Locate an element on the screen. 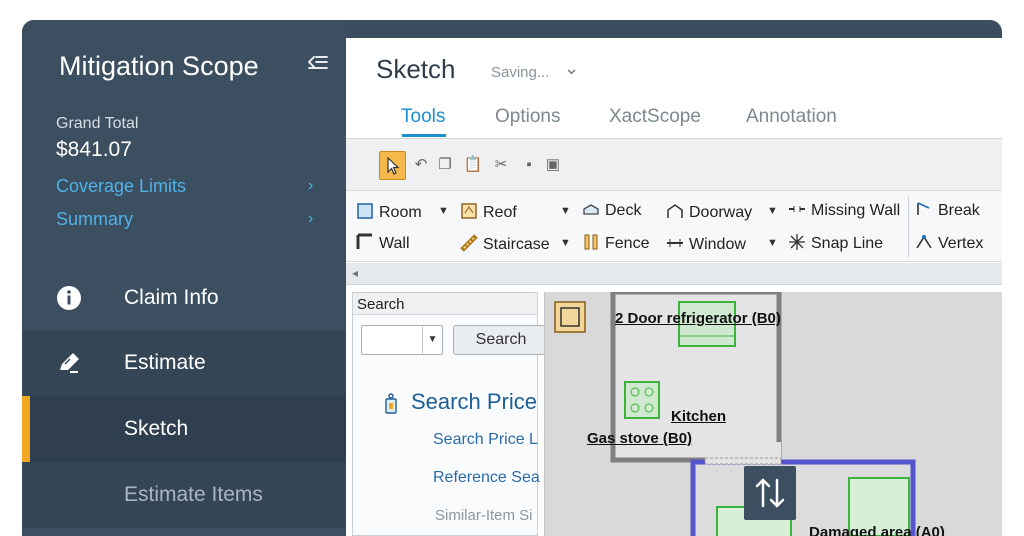 This screenshot has width=1024, height=536. fence-tool: Fence is located at coordinates (615, 243).